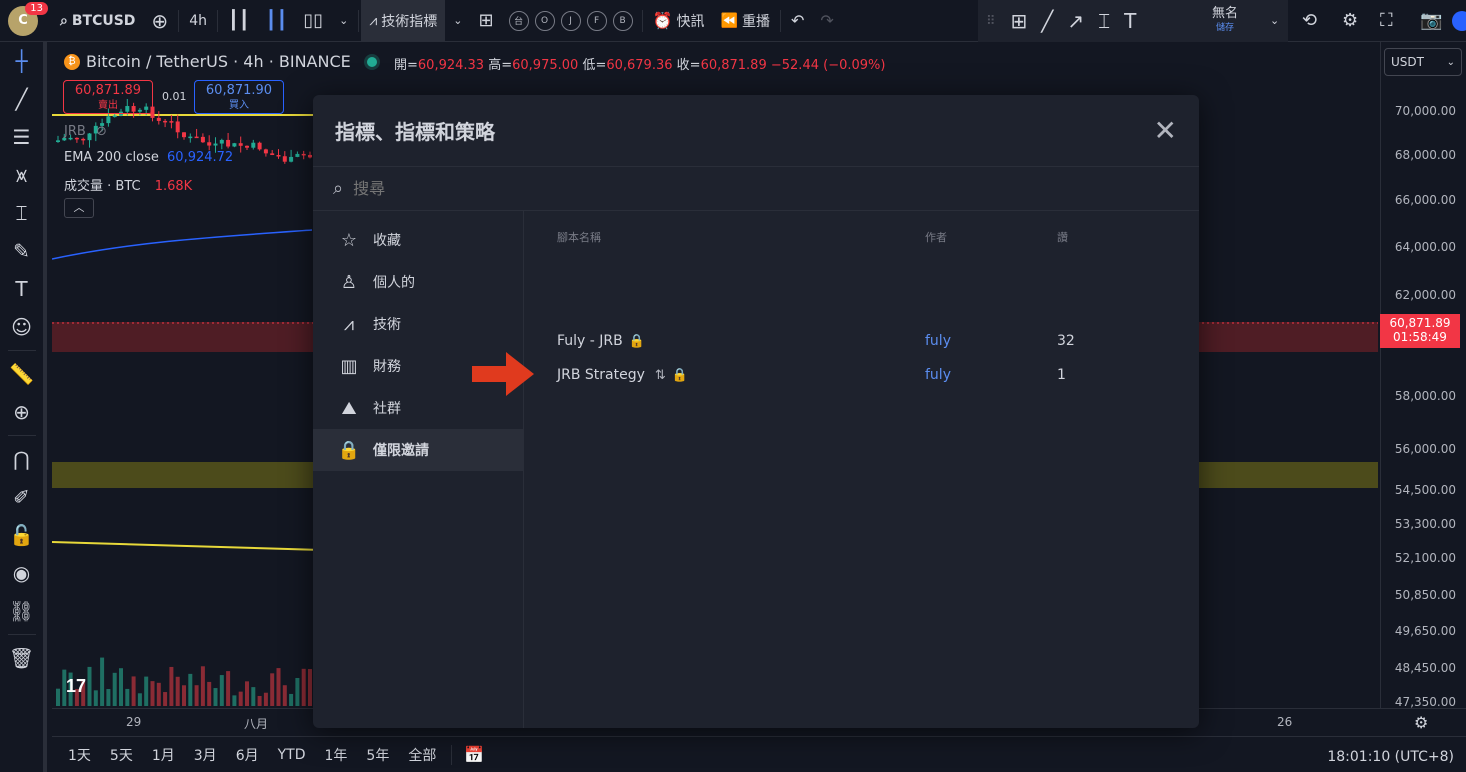  What do you see at coordinates (148, 157) in the screenshot?
I see `legend-ema: EMA 200 close 60,924.72` at bounding box center [148, 157].